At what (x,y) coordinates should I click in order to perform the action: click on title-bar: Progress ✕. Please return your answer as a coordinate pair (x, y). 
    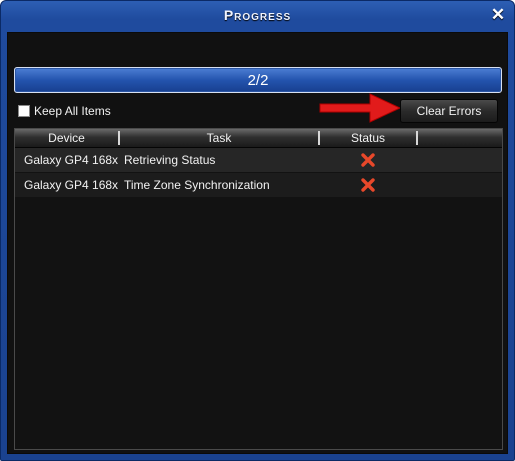
    Looking at the image, I should click on (257, 16).